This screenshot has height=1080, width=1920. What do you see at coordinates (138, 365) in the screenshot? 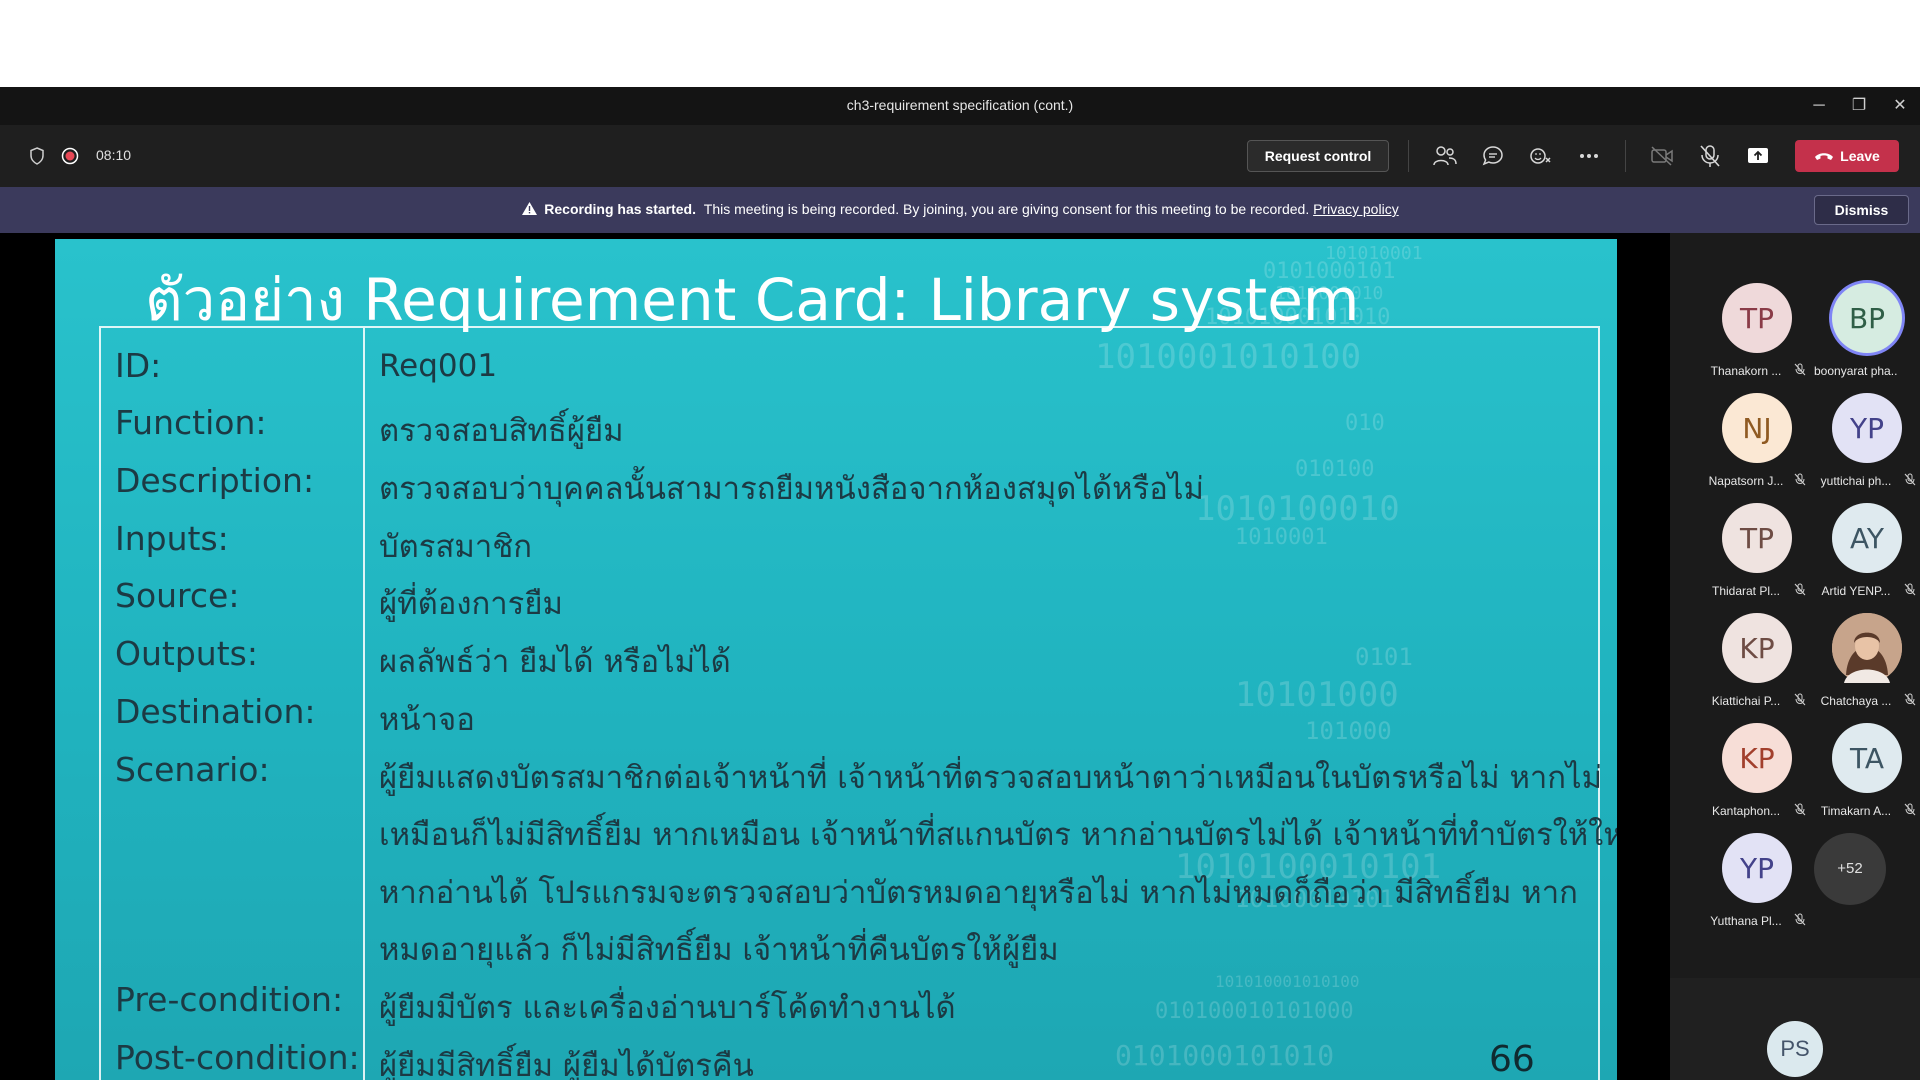
I see `row-label: ID:` at bounding box center [138, 365].